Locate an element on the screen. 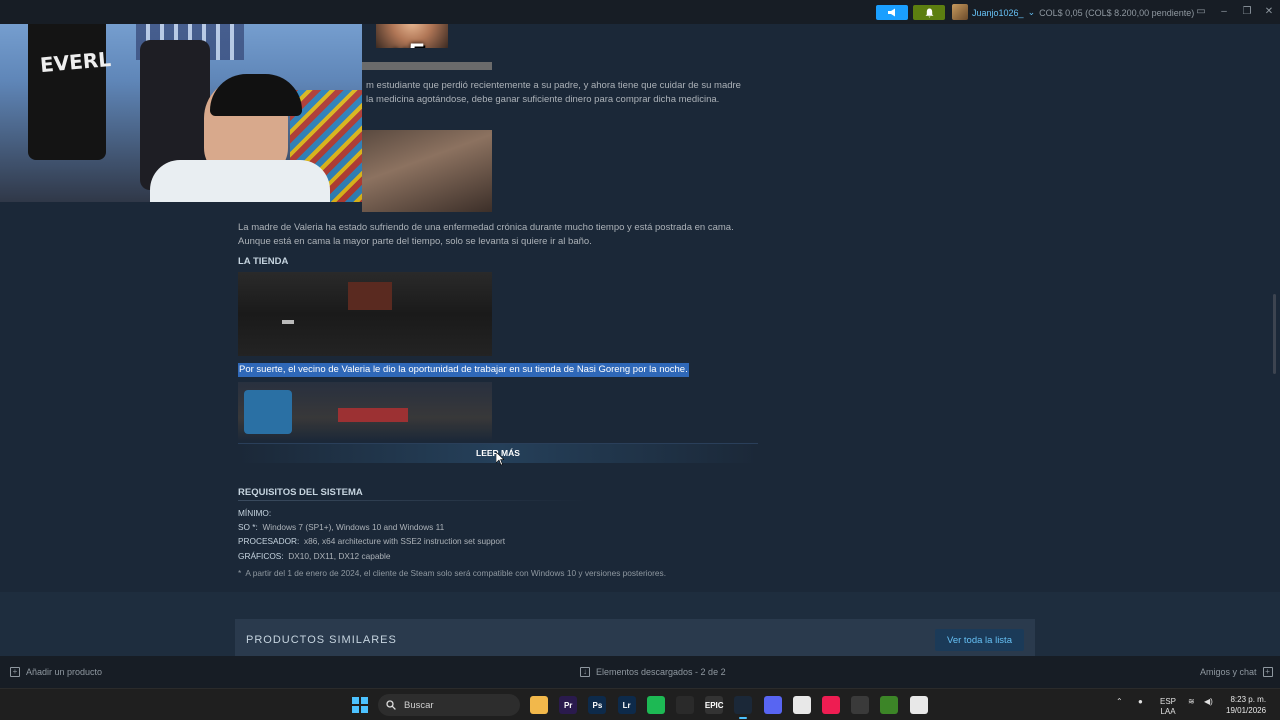  plus-icon: + is located at coordinates (15, 672).